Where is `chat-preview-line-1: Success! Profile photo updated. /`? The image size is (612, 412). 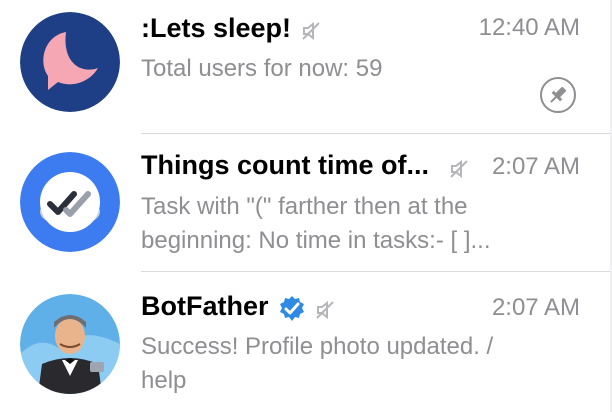 chat-preview-line-1: Success! Profile photo updated. / is located at coordinates (317, 346).